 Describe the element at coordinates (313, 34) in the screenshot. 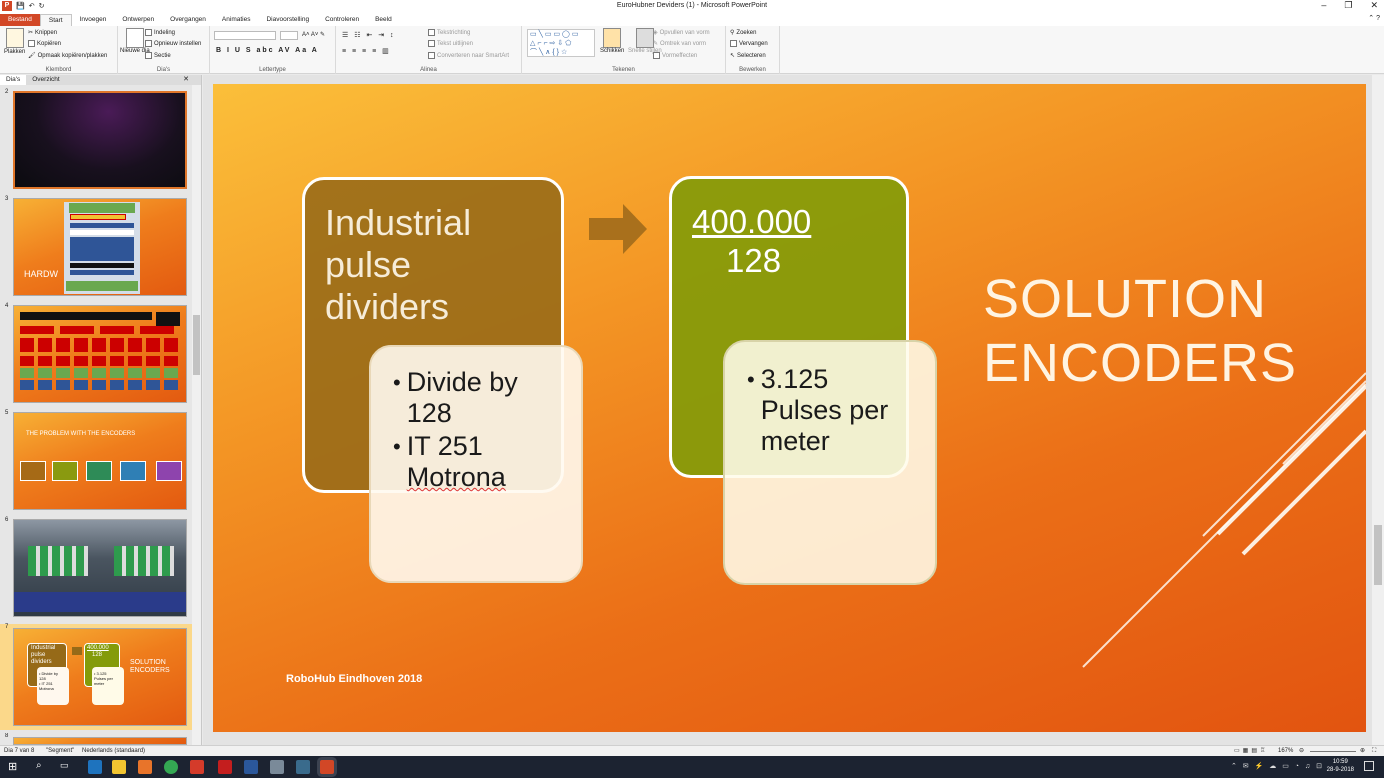

I see `font-size-buttons: A˄ A˅ ✎` at that location.